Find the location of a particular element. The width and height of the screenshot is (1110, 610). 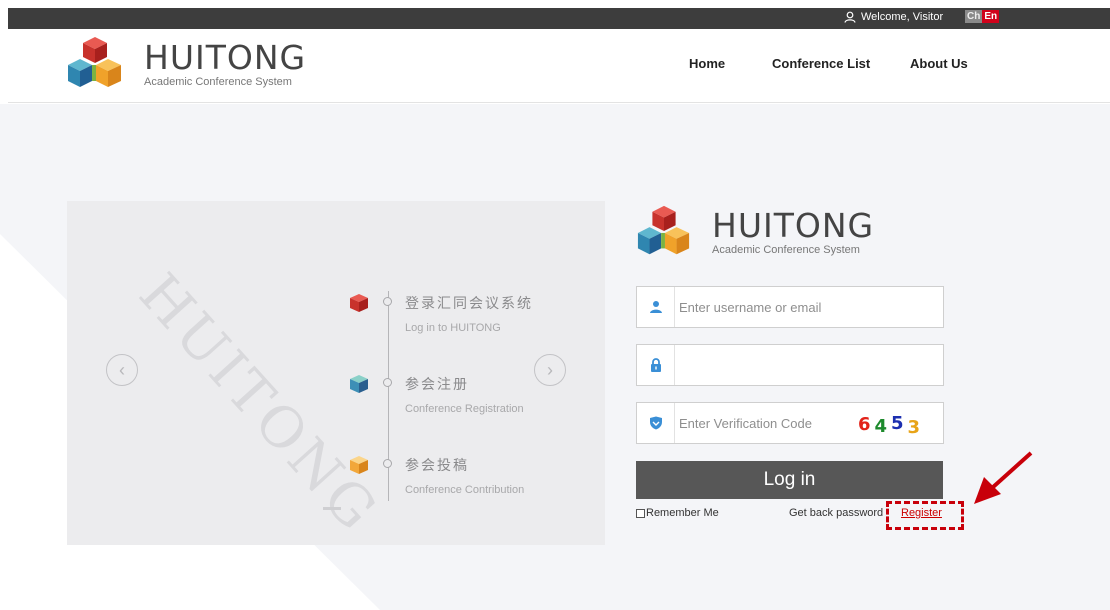

shield-icon is located at coordinates (655, 423).